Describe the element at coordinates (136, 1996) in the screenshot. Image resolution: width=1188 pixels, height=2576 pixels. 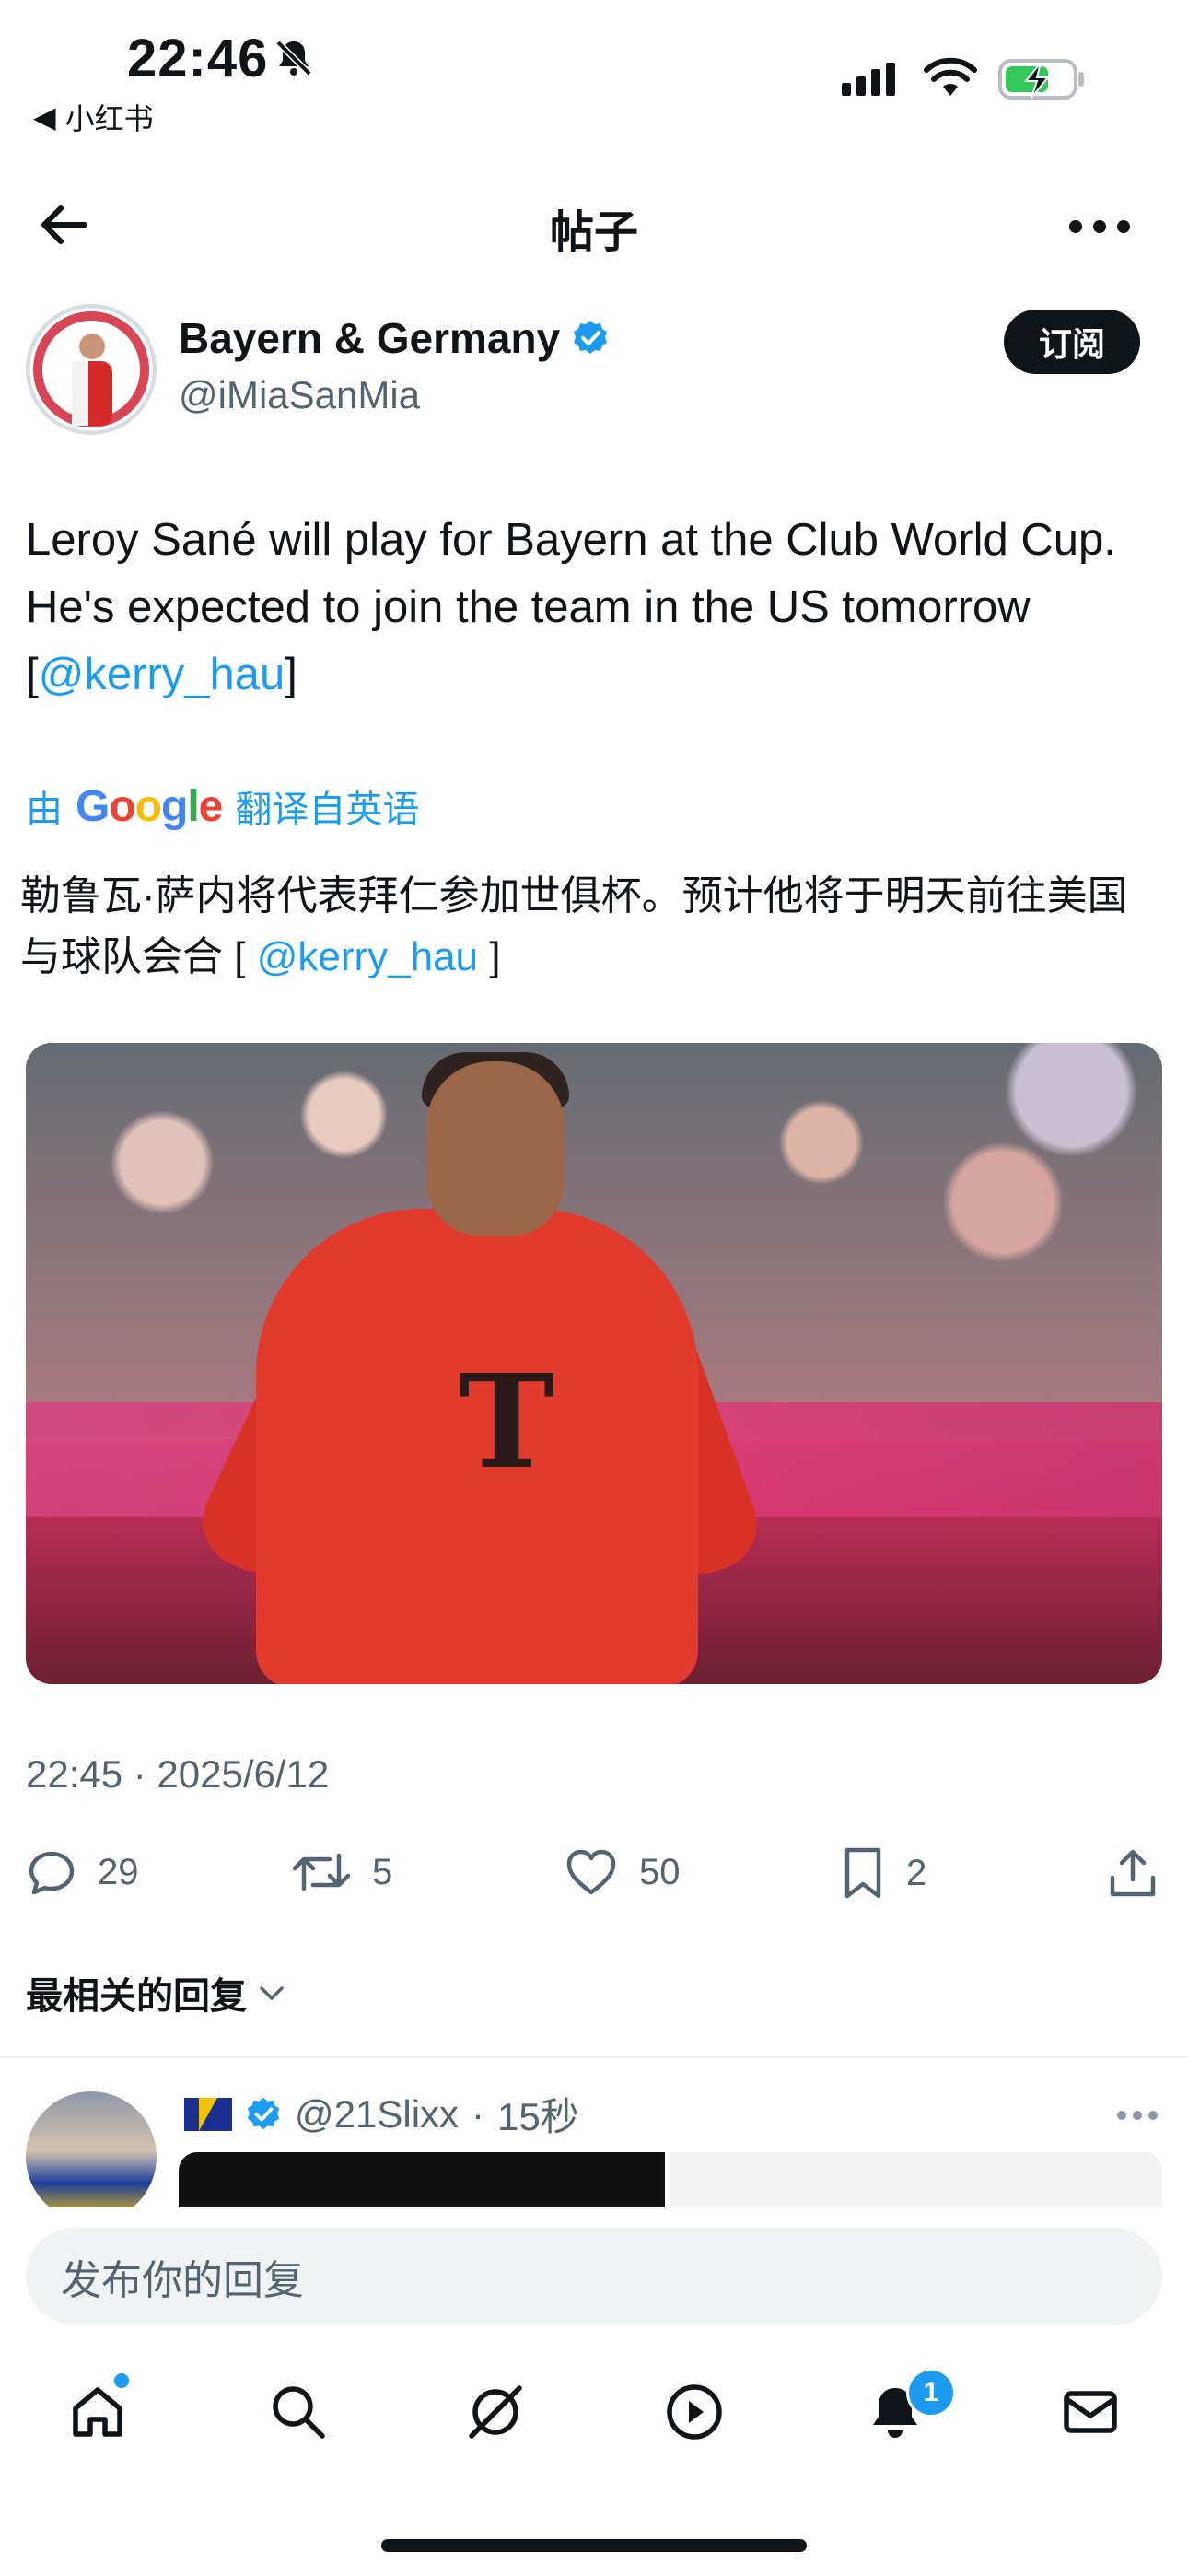
I see `replies-sort-label: 最相关的回复` at that location.